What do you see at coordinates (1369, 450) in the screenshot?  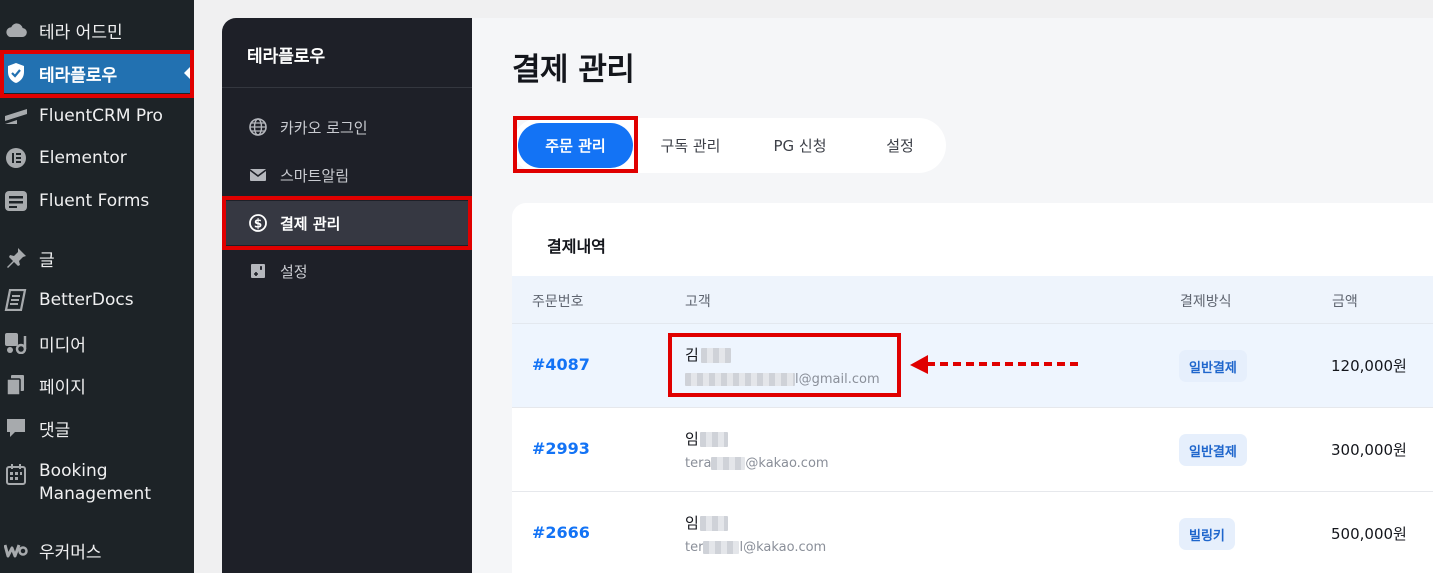 I see `amount-value: 300,000원` at bounding box center [1369, 450].